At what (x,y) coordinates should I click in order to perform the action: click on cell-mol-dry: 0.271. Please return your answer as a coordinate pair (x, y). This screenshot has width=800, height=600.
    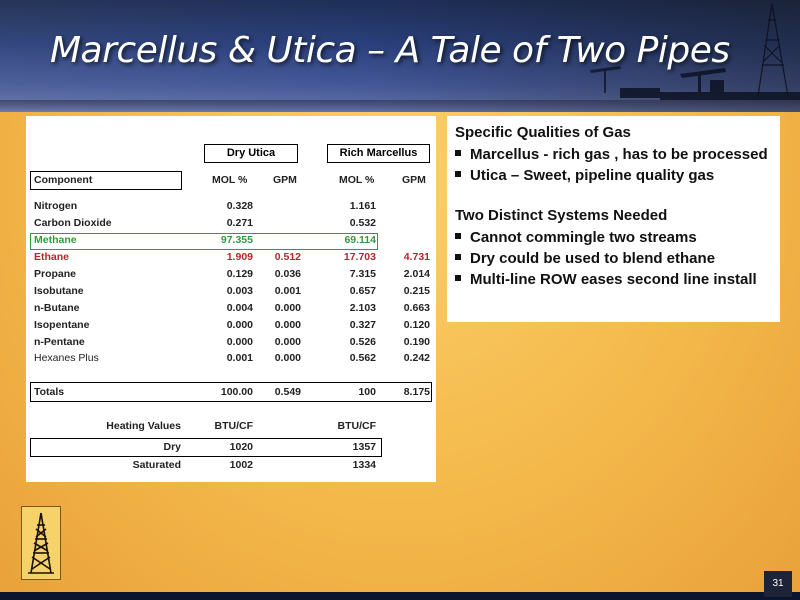
    Looking at the image, I should click on (239, 223).